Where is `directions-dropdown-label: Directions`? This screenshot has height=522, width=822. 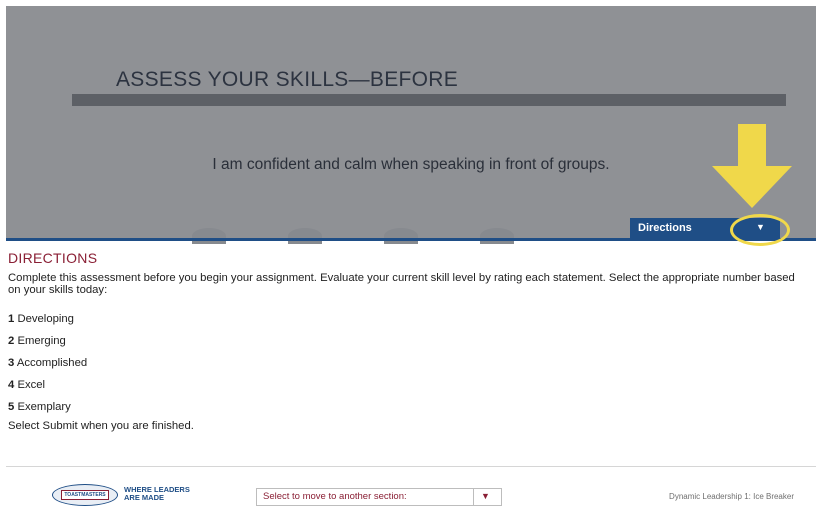
directions-dropdown-label: Directions is located at coordinates (665, 228).